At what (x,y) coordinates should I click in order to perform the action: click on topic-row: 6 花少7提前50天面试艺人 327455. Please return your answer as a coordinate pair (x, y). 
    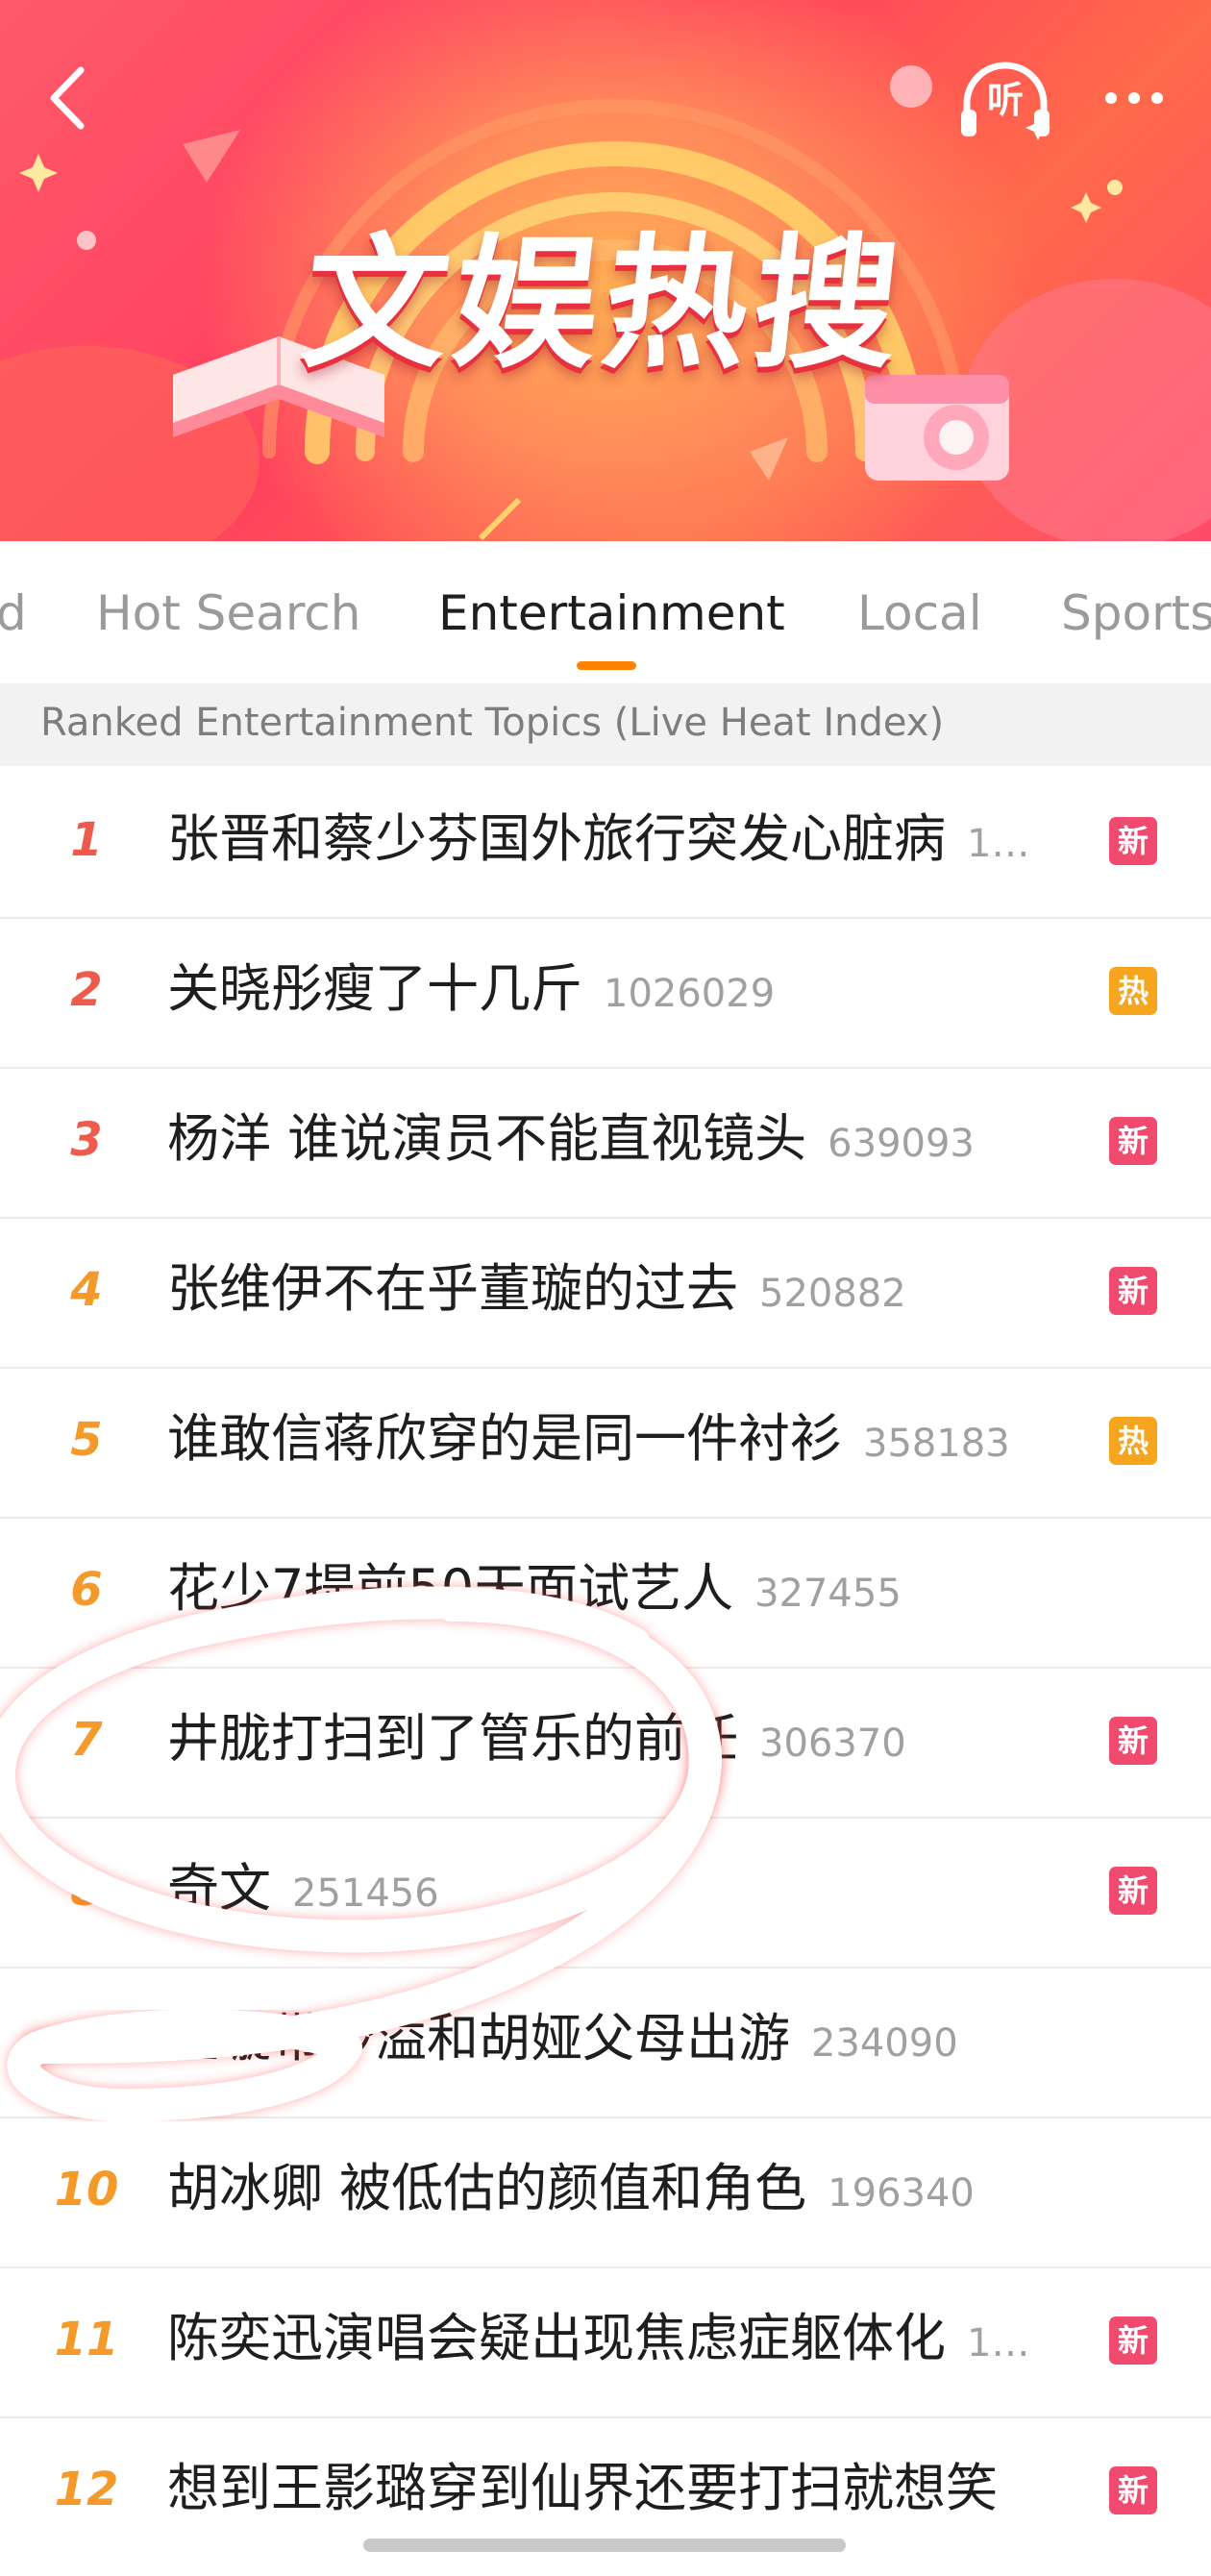
    Looking at the image, I should click on (605, 1593).